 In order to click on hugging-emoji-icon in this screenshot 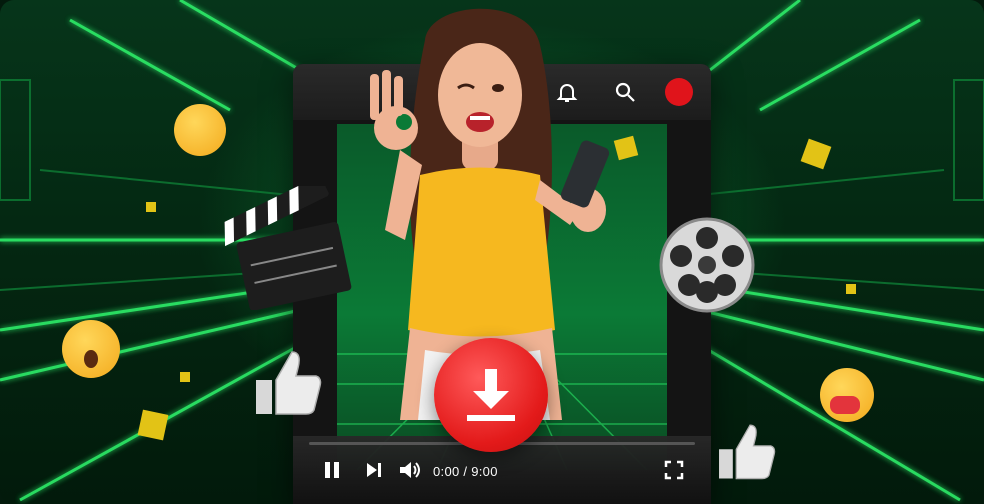, I will do `click(847, 395)`.